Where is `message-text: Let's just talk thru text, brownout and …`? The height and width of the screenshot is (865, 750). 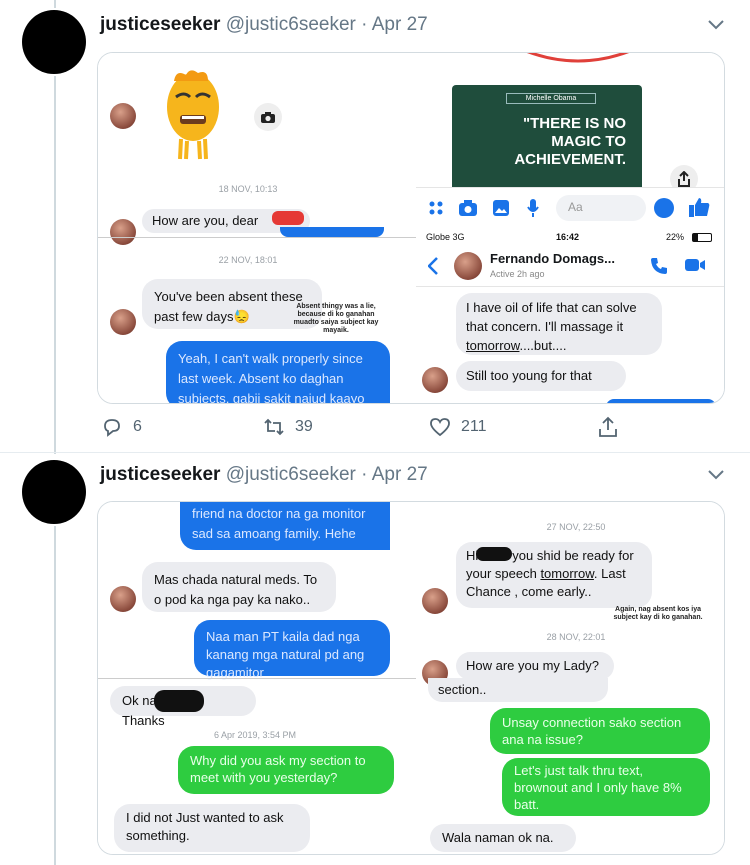 message-text: Let's just talk thru text, brownout and … is located at coordinates (598, 787).